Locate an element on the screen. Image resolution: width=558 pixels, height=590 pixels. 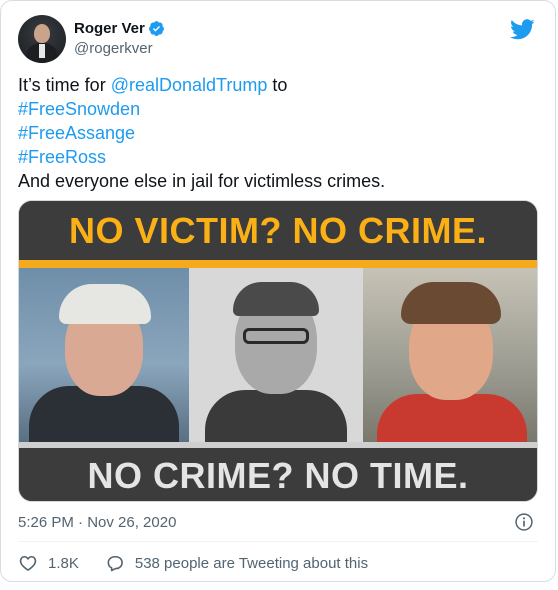
hashtag-free-snowden: #FreeSnowden is located at coordinates (278, 109).